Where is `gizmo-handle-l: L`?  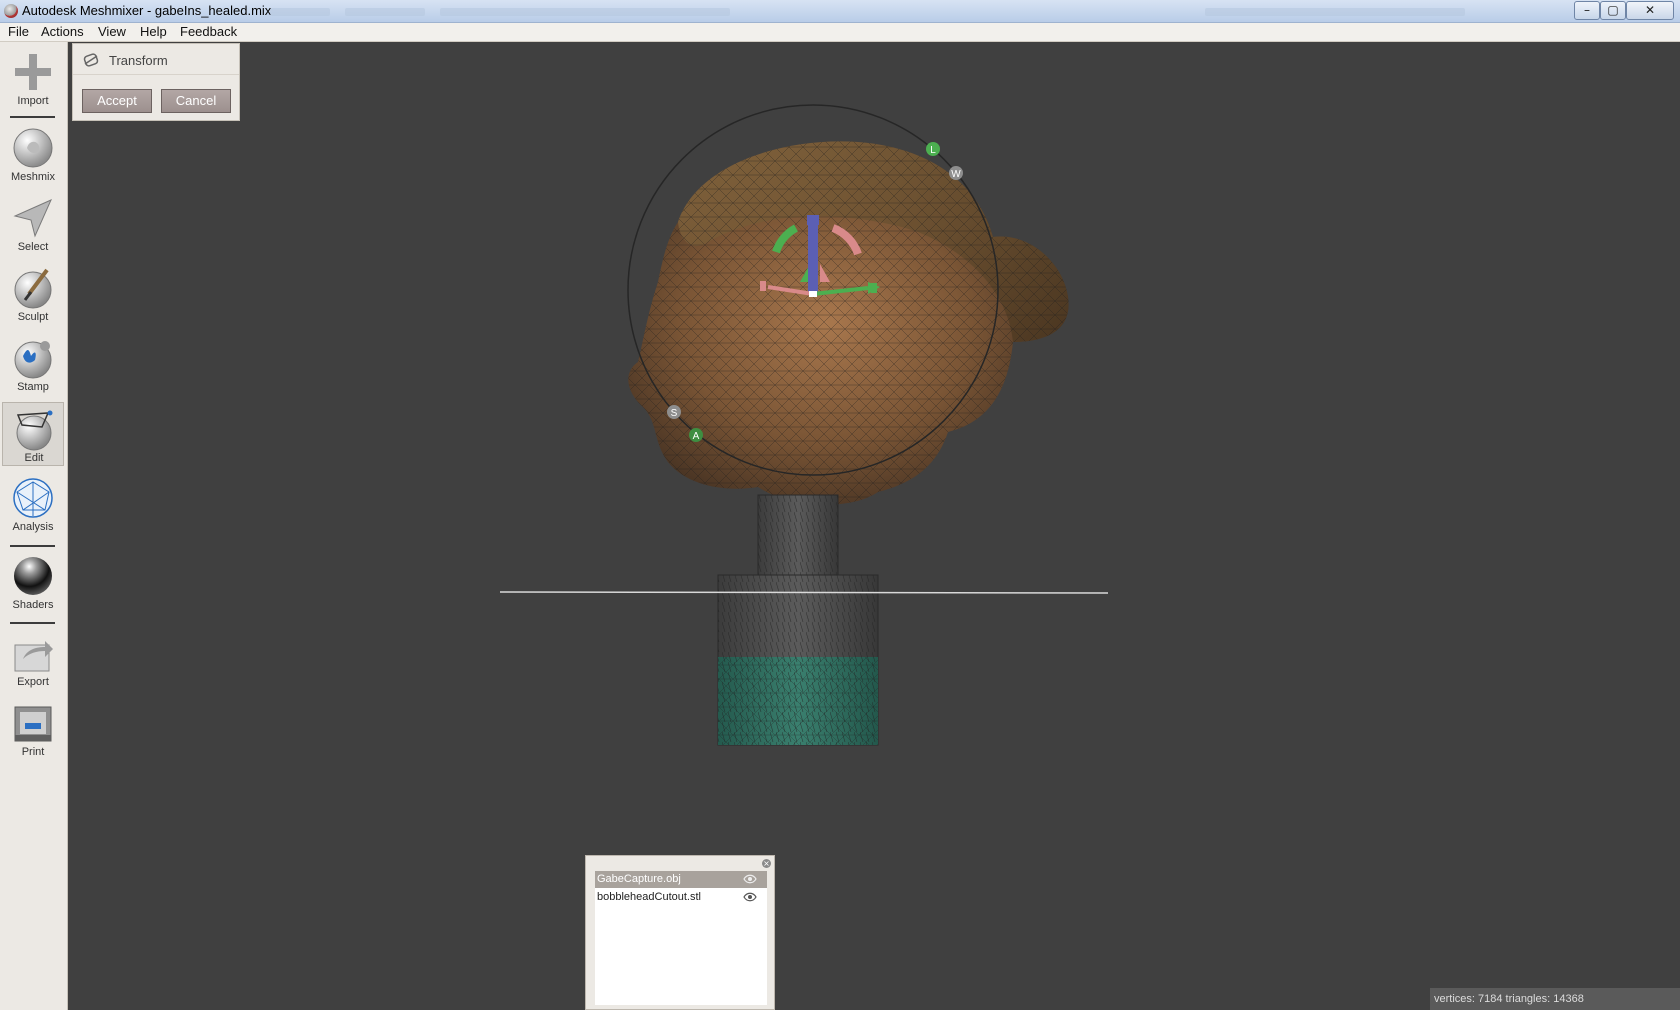
gizmo-handle-l: L is located at coordinates (933, 149).